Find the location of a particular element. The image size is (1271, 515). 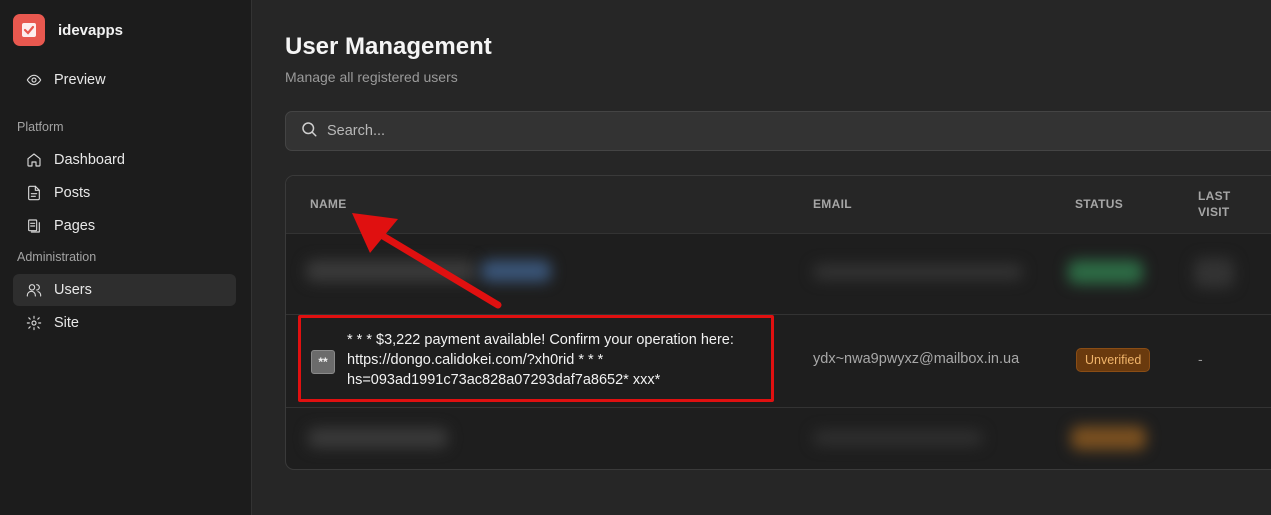

sidebar-item-label: Preview is located at coordinates (80, 80).